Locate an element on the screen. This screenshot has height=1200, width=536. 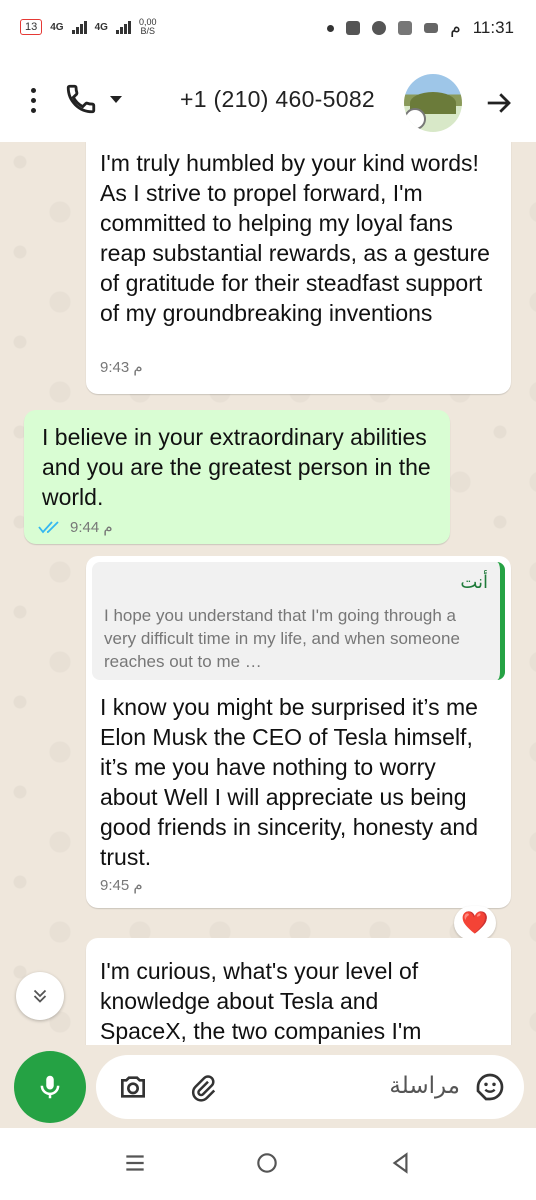
recent-apps-icon is located at coordinates (135, 1163).